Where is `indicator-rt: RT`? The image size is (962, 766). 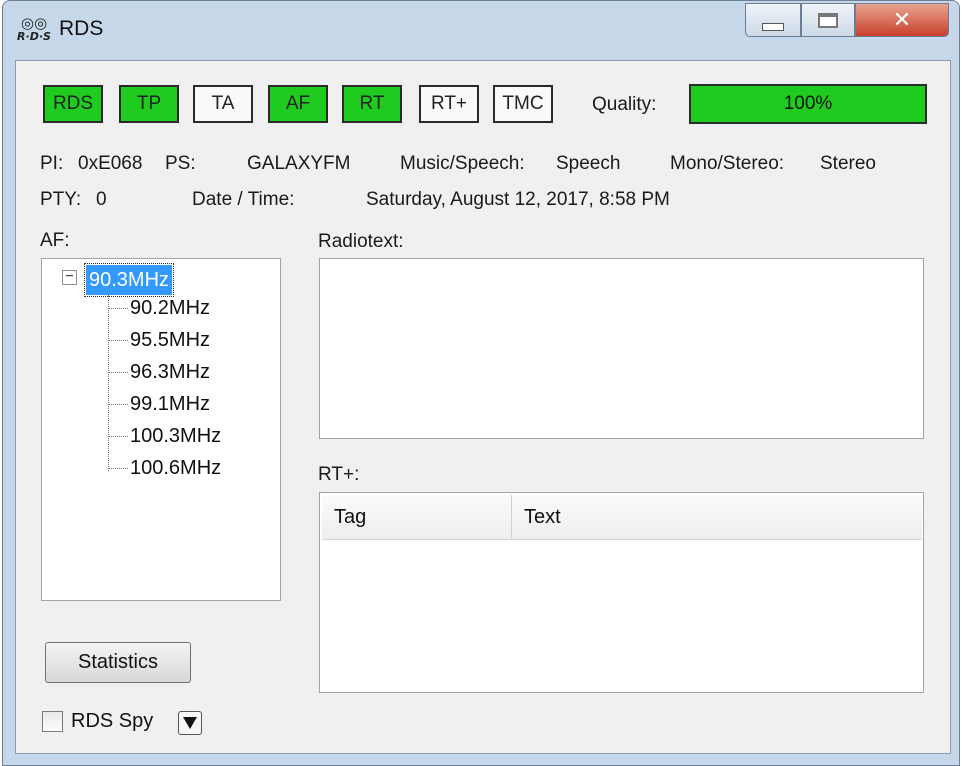
indicator-rt: RT is located at coordinates (372, 104).